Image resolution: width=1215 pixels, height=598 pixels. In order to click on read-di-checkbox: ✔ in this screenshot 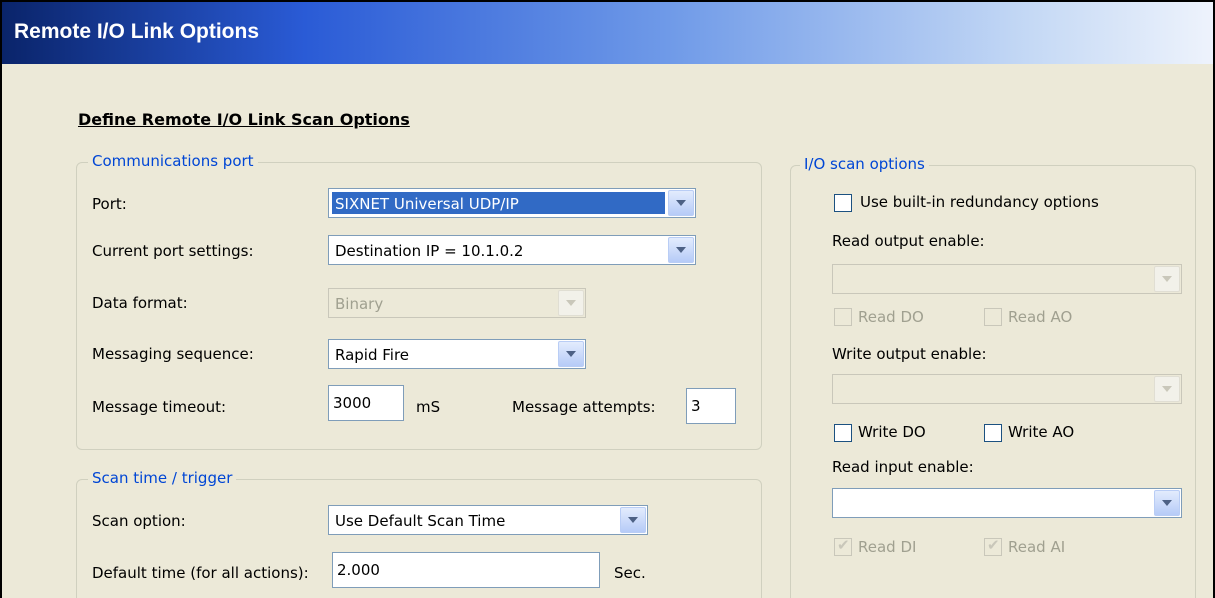, I will do `click(843, 546)`.